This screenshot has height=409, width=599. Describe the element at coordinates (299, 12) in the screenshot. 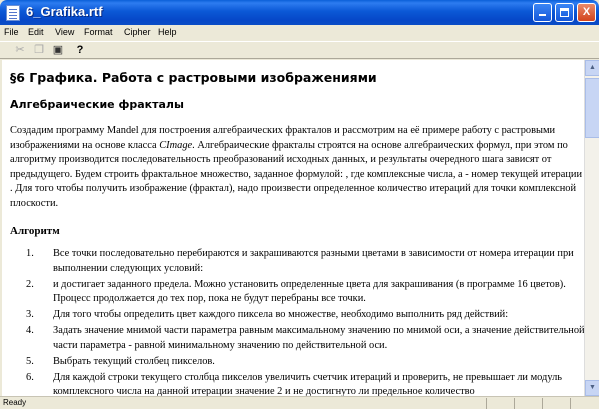

I see `title-bar: 6_Grafika.rtf X` at that location.